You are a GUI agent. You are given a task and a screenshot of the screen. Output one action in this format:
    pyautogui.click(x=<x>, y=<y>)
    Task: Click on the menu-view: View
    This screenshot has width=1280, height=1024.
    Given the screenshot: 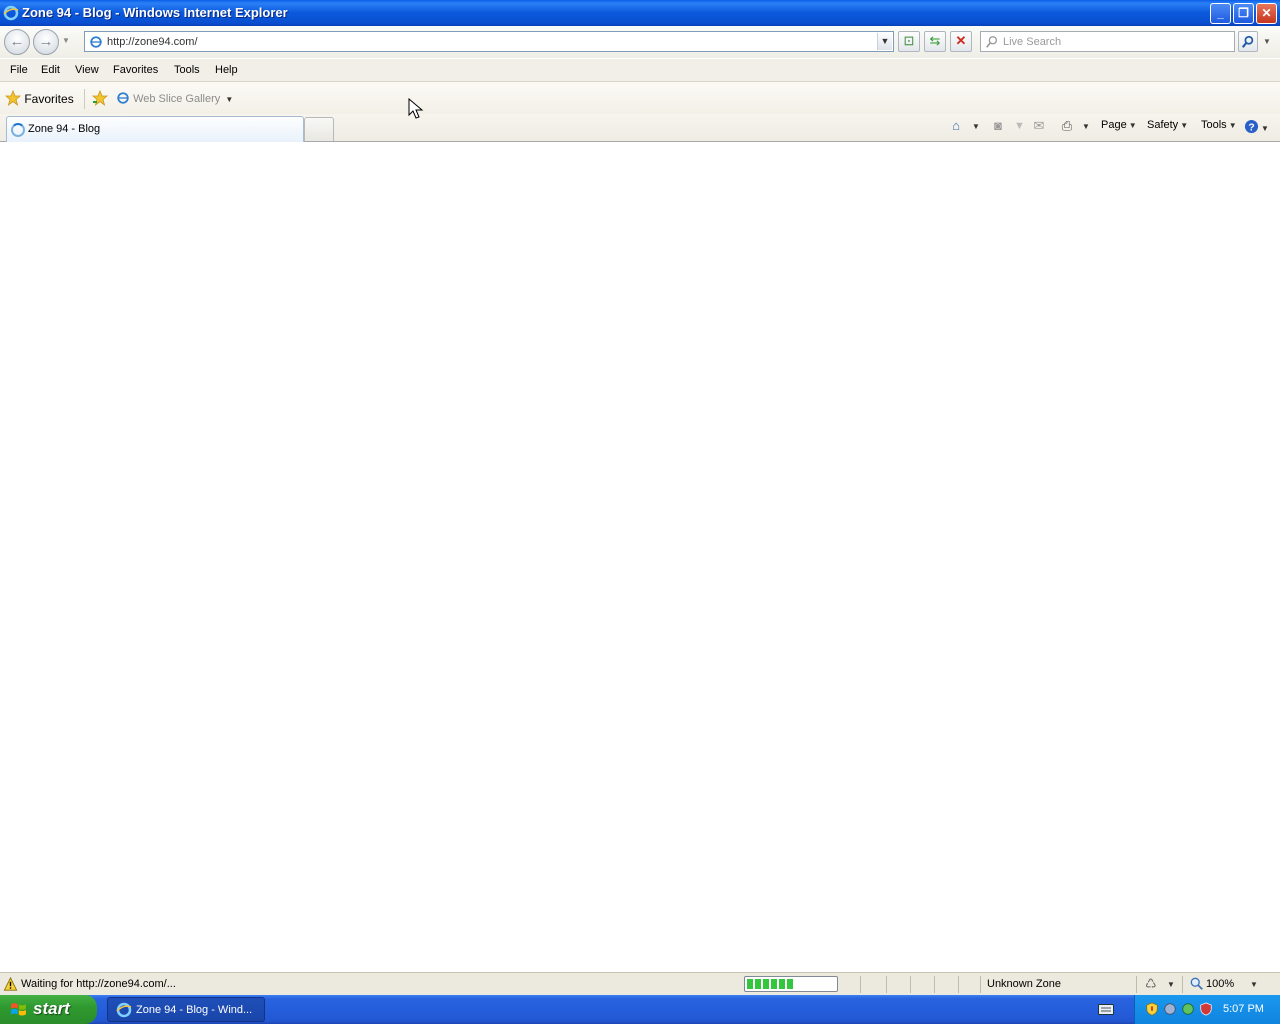 What is the action you would take?
    pyautogui.click(x=87, y=70)
    